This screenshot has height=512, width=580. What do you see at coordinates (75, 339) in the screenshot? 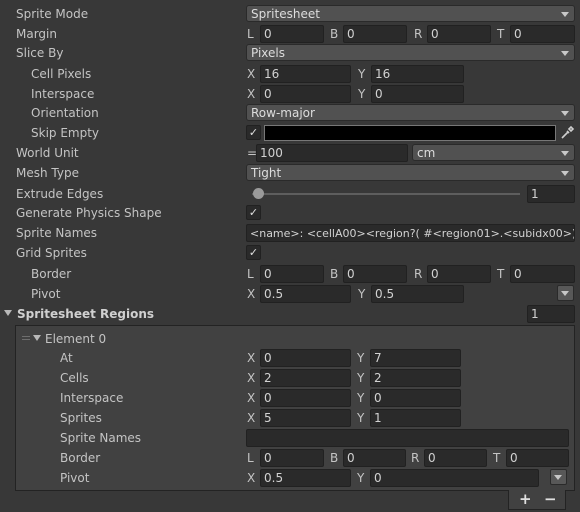
I see `element-label: Element 0` at bounding box center [75, 339].